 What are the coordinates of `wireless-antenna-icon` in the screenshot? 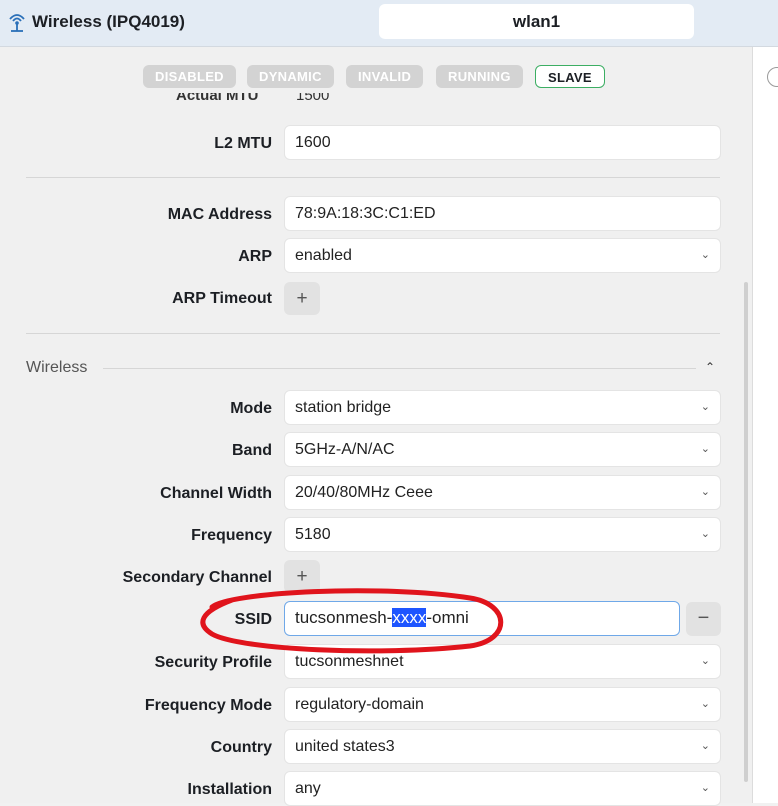 It's located at (17, 23).